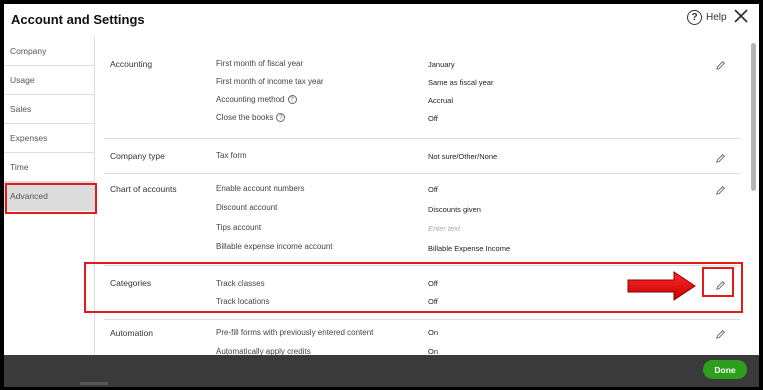  I want to click on row-label-tips-account: Tips account, so click(239, 227).